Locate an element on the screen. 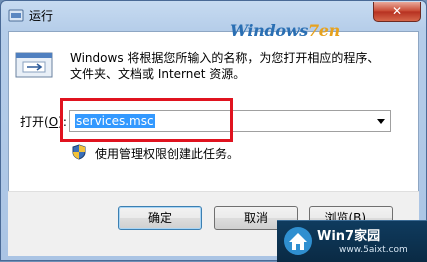 Image resolution: width=427 pixels, height=262 pixels. title-bar: 运行 ✕ is located at coordinates (213, 16).